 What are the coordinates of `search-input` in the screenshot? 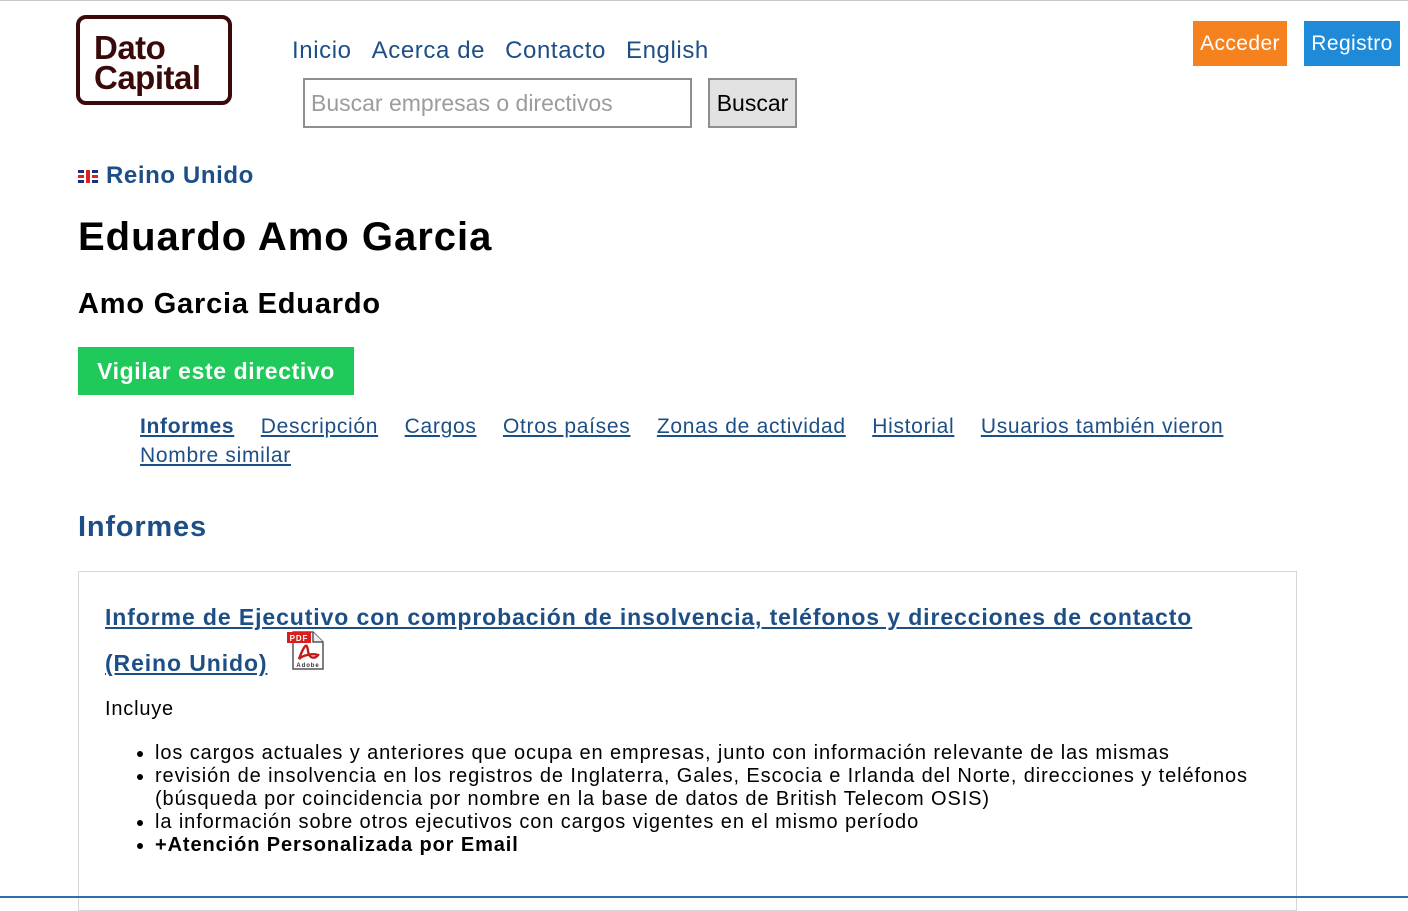 It's located at (497, 103).